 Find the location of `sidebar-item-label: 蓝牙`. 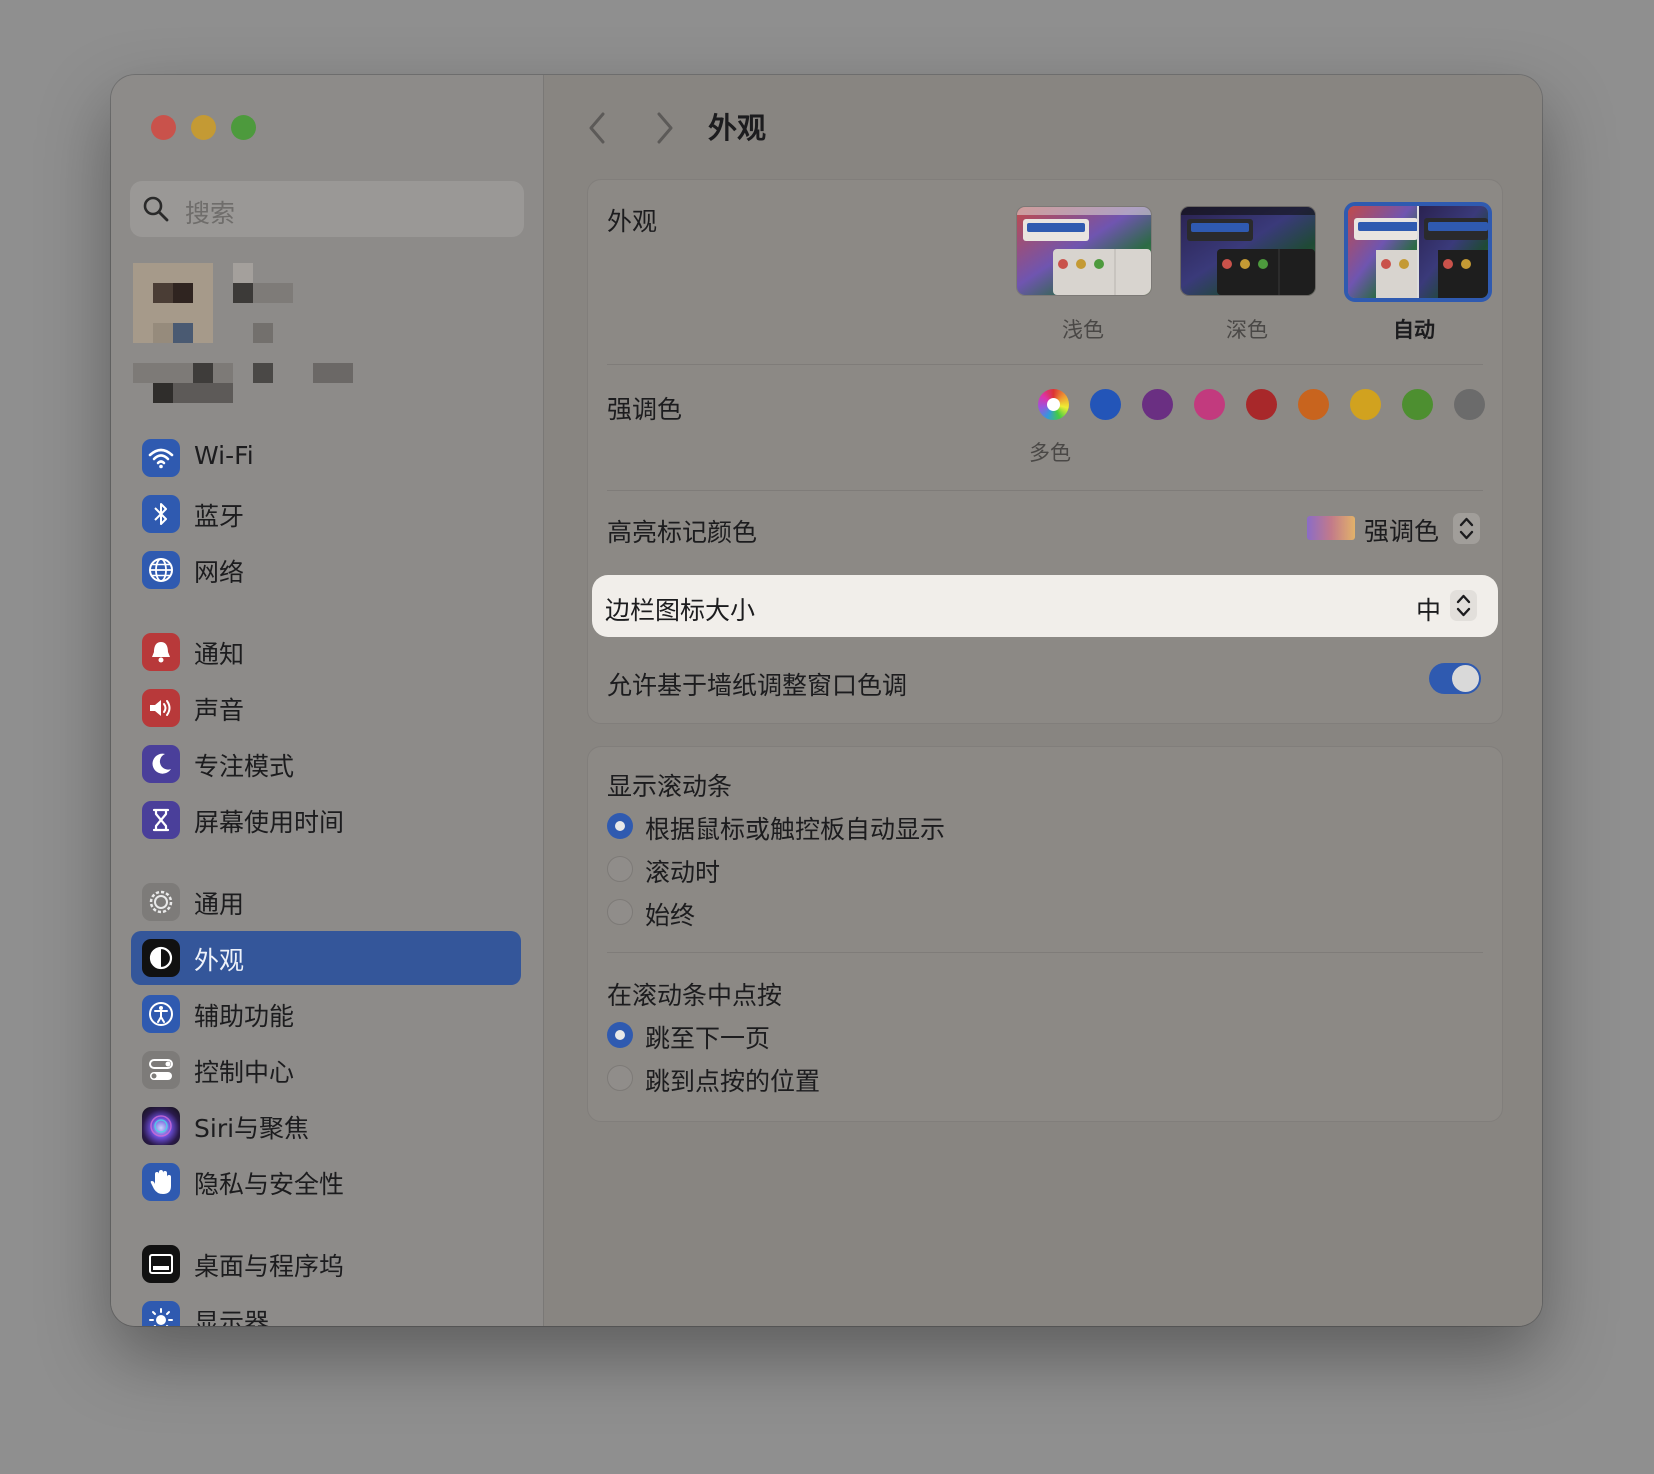

sidebar-item-label: 蓝牙 is located at coordinates (219, 516).